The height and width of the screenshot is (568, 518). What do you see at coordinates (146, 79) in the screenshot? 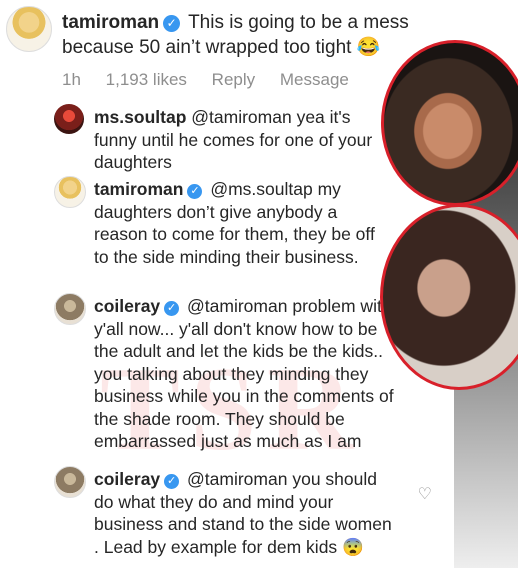
I see `post-likes: 1,193 likes` at bounding box center [146, 79].